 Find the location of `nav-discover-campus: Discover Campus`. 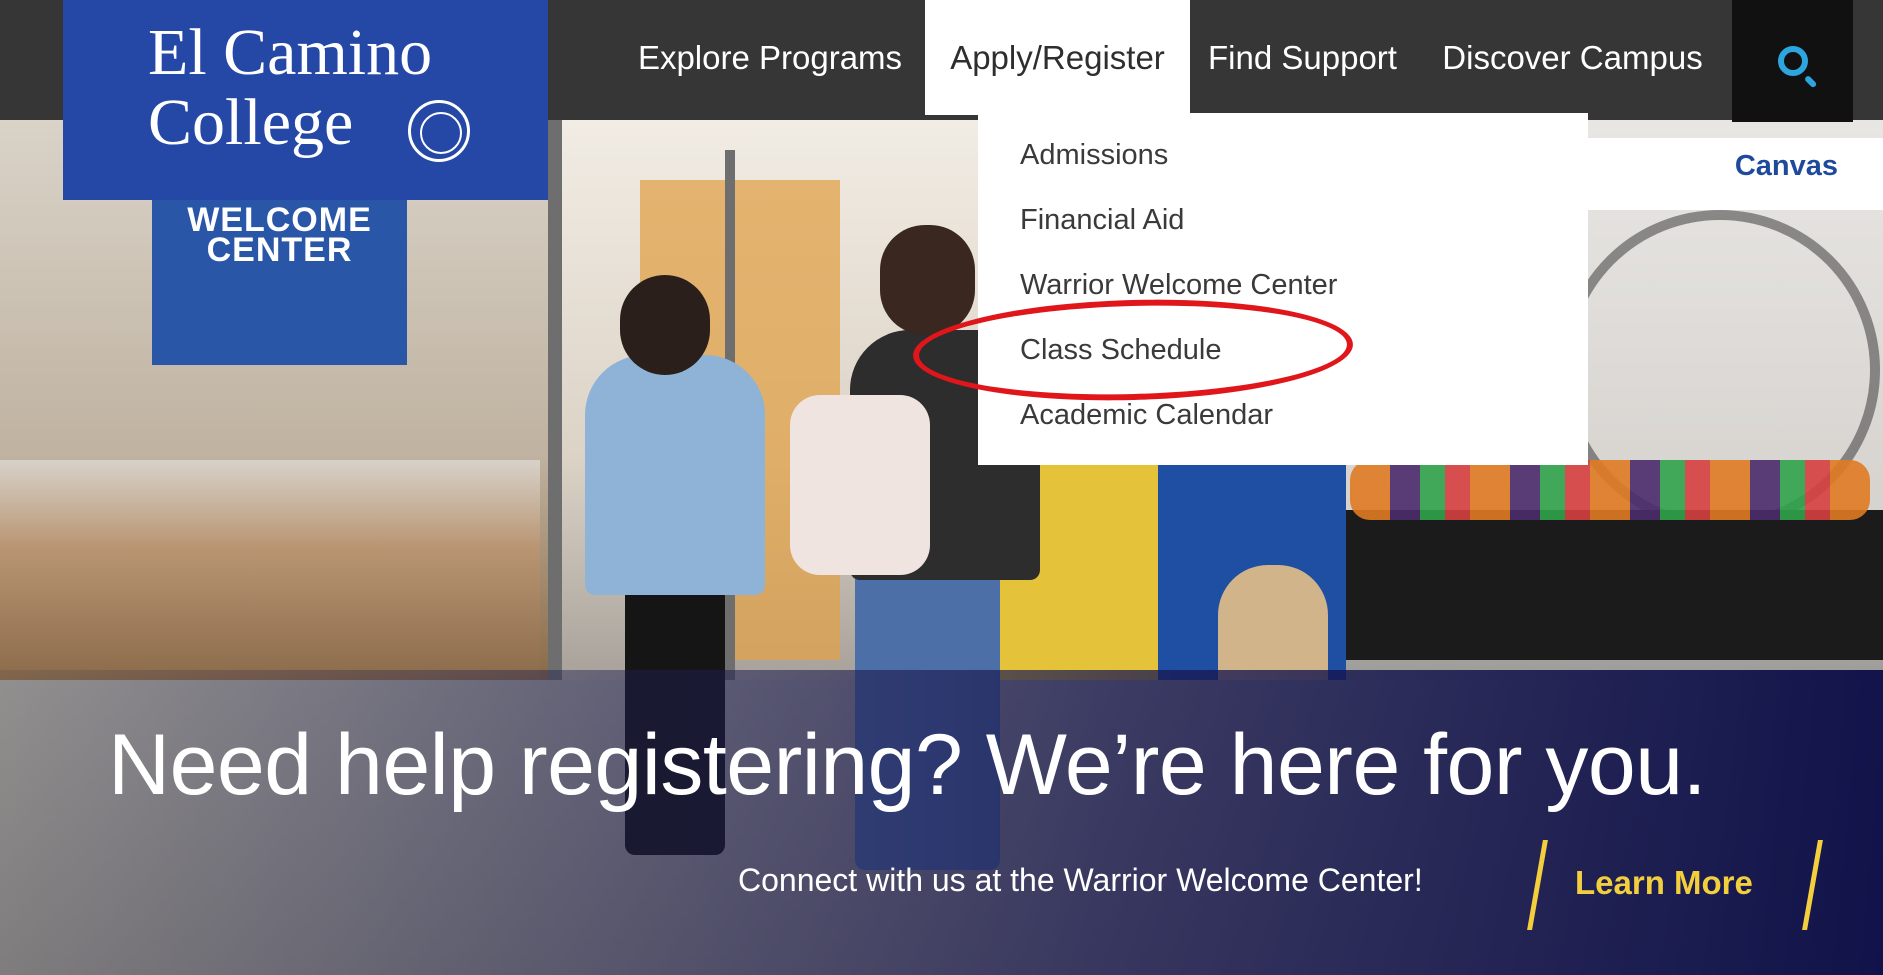

nav-discover-campus: Discover Campus is located at coordinates (1572, 57).